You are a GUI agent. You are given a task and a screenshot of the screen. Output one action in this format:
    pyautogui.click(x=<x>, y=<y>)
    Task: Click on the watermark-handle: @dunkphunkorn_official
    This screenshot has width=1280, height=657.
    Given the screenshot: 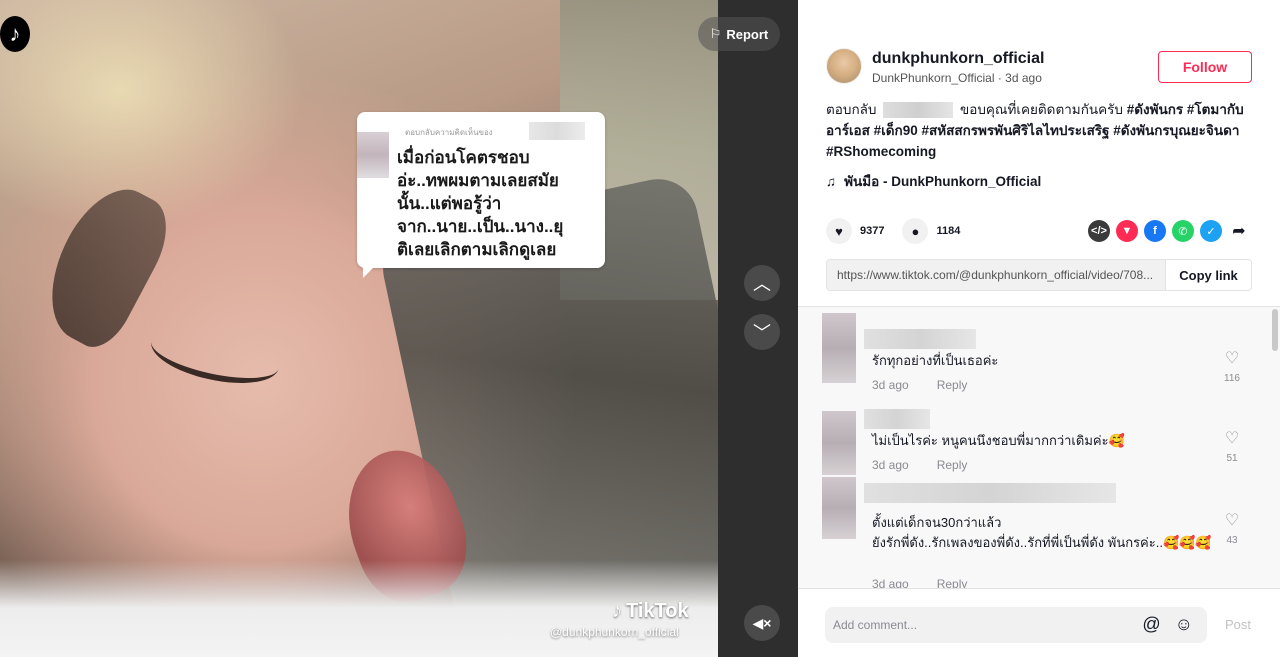 What is the action you would take?
    pyautogui.click(x=614, y=632)
    